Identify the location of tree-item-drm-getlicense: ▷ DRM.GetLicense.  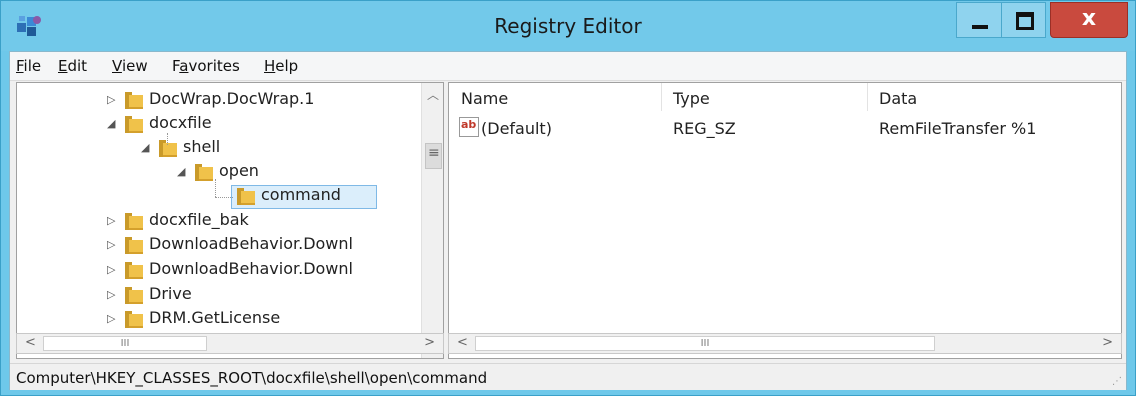
(257, 320).